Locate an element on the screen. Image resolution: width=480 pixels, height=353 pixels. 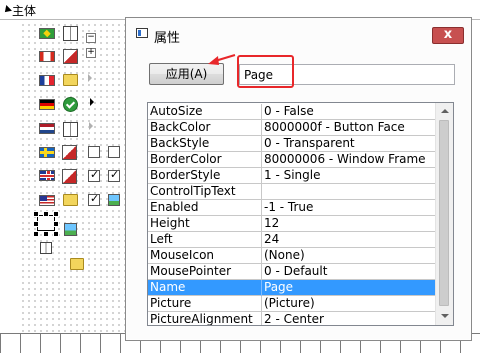
red-page-icon is located at coordinates (69, 152).